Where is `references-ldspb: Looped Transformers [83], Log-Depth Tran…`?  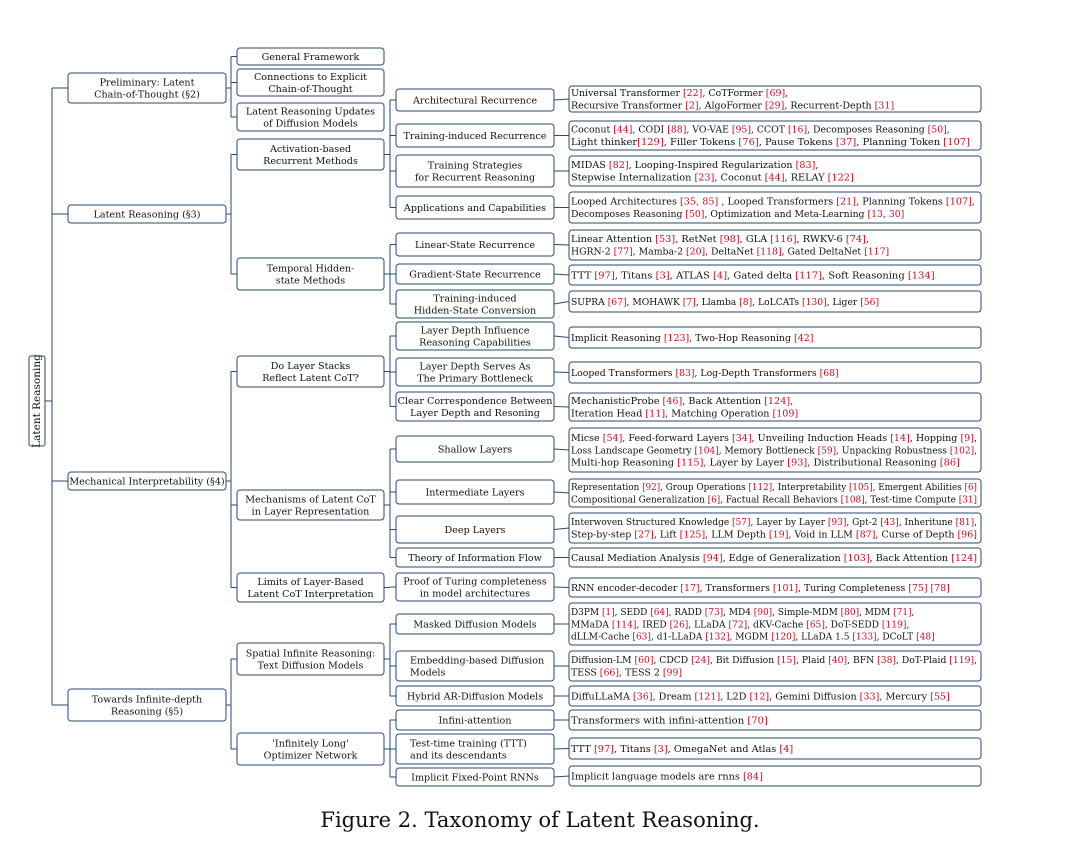
references-ldspb: Looped Transformers [83], Log-Depth Tran… is located at coordinates (775, 372).